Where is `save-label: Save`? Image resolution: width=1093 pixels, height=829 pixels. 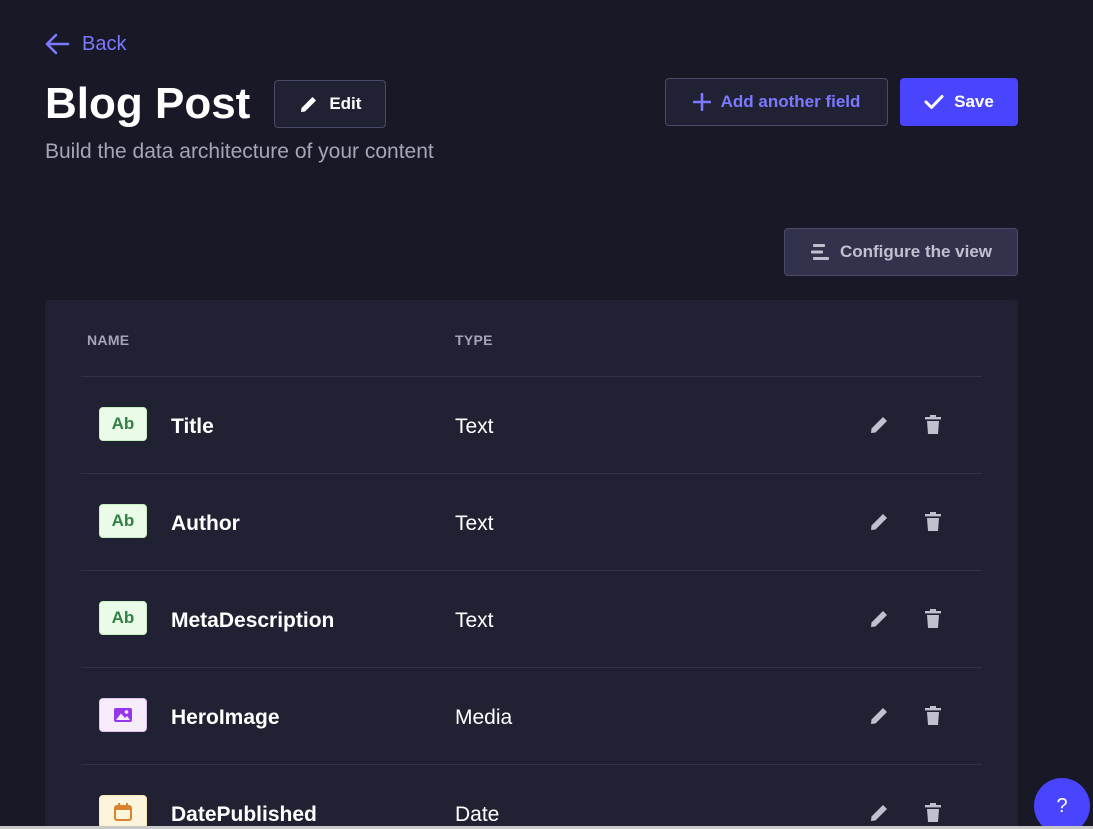
save-label: Save is located at coordinates (974, 101).